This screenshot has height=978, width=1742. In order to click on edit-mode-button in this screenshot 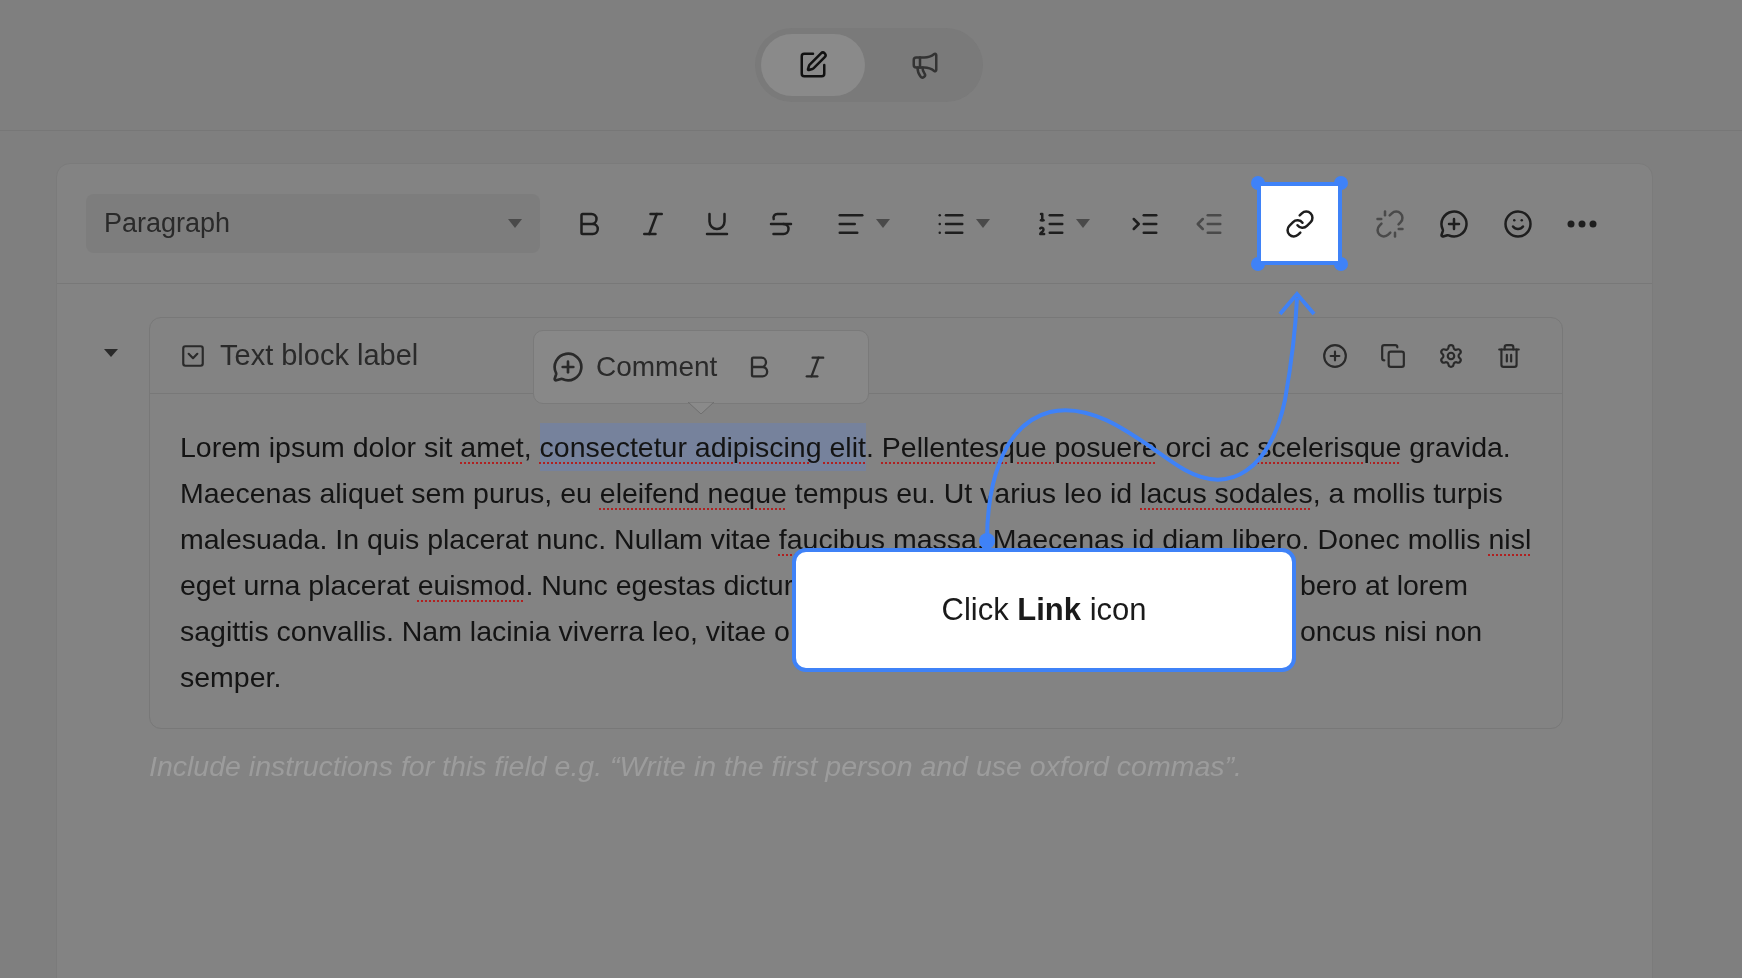, I will do `click(812, 65)`.